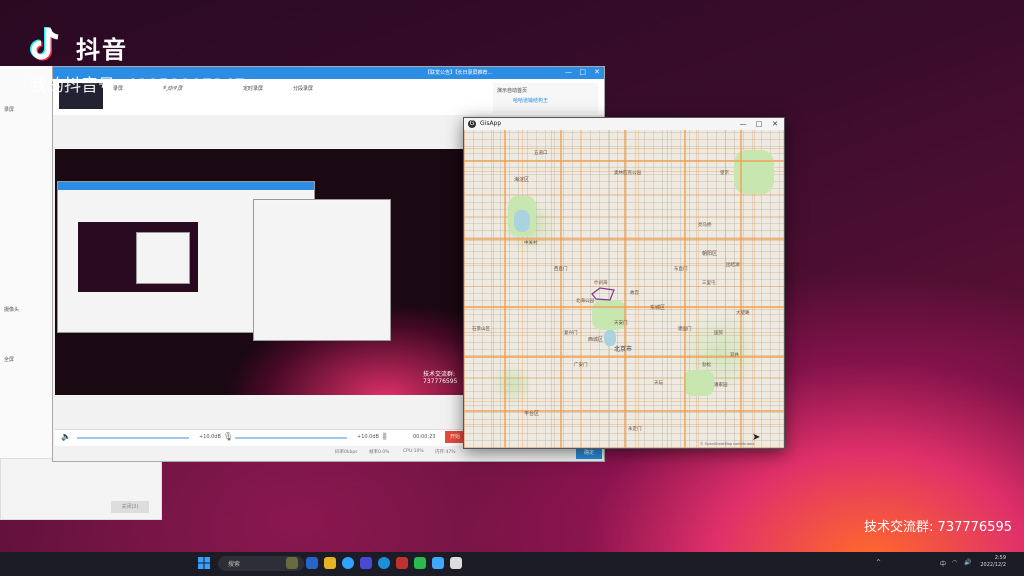 This screenshot has width=1024, height=576. Describe the element at coordinates (44, 44) in the screenshot. I see `douyin-logo-icon` at that location.